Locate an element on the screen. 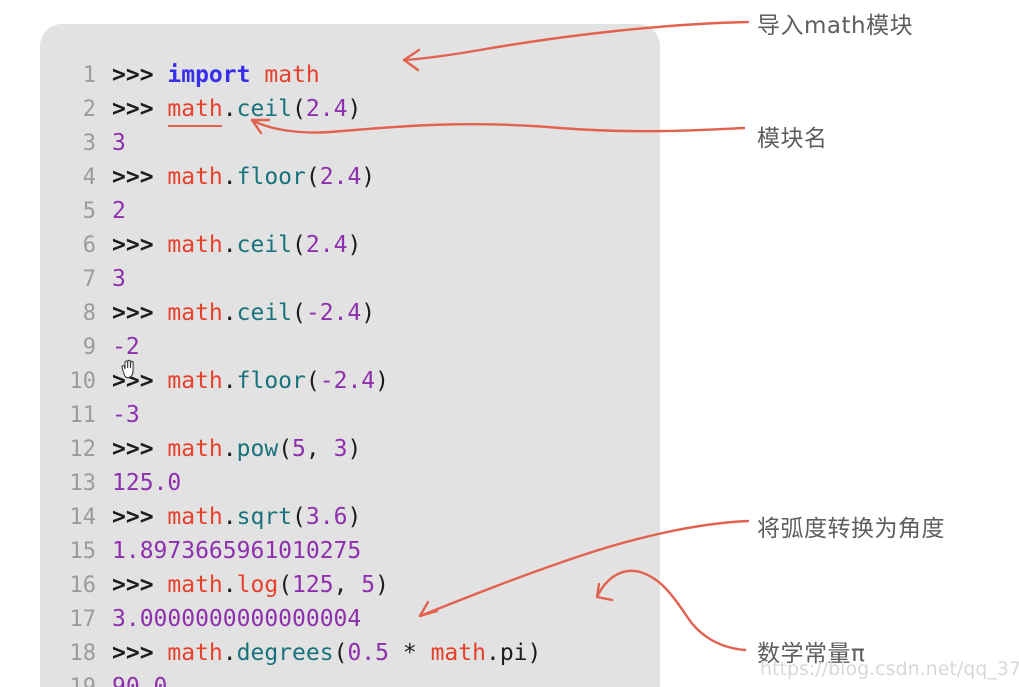 This screenshot has width=1019, height=687. annotation-module-name-label: 模块名 is located at coordinates (792, 139).